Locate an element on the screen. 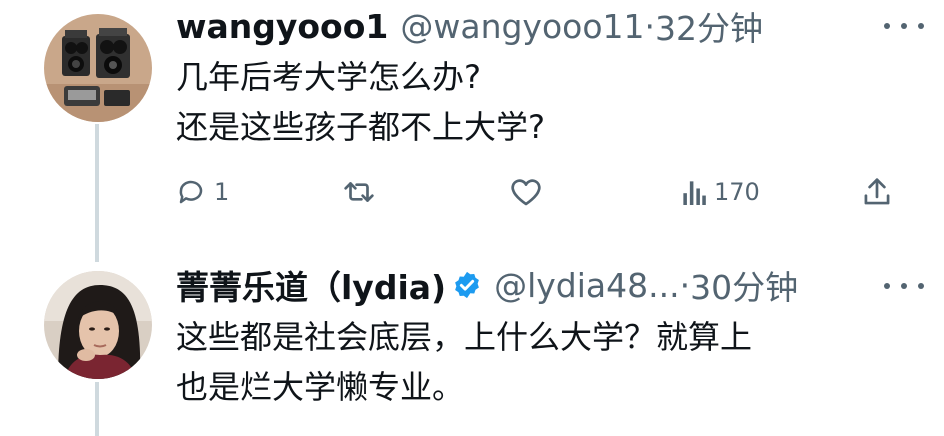 This screenshot has height=436, width=944. reply-count: 1 is located at coordinates (222, 192).